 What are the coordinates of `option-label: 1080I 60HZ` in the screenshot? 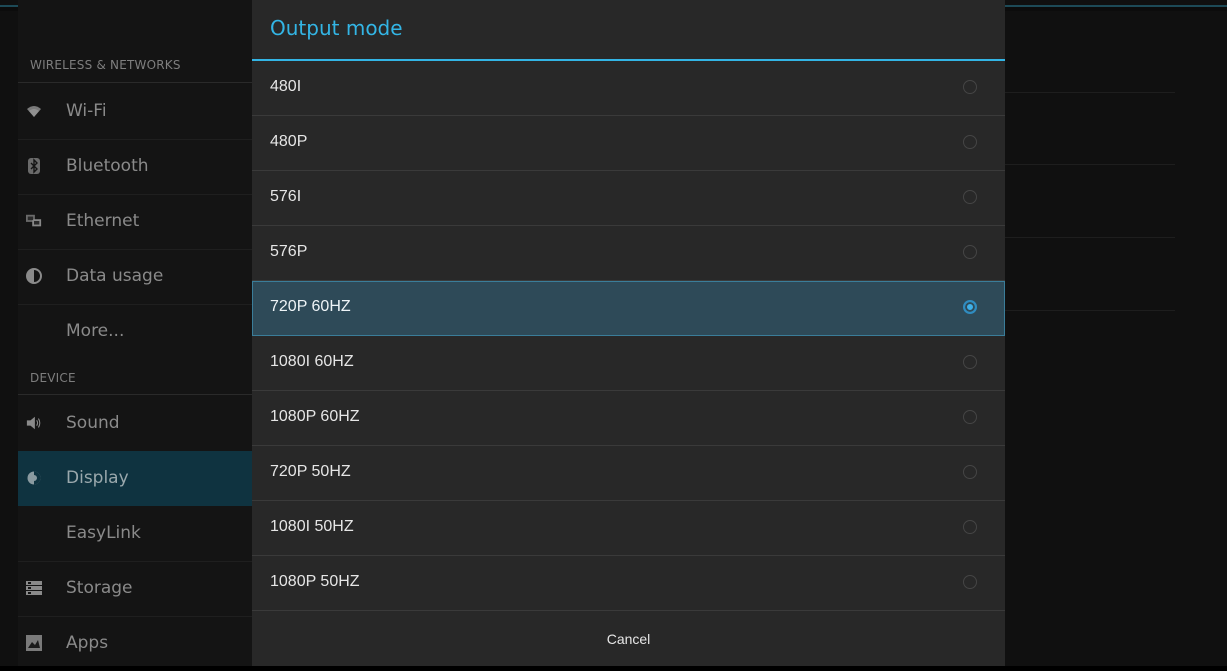 It's located at (312, 361).